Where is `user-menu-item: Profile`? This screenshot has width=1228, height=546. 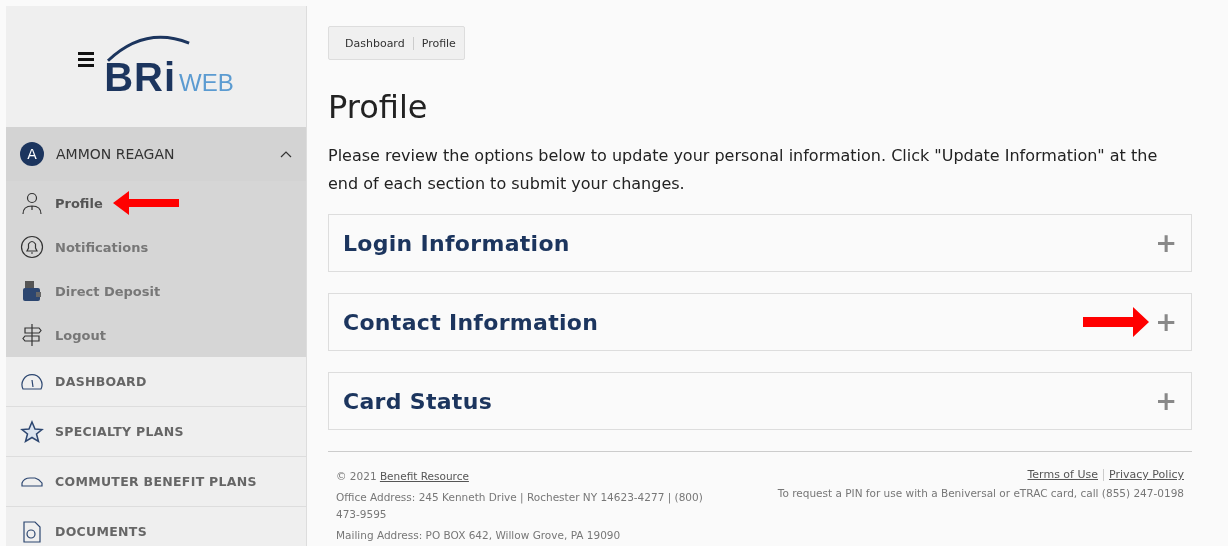 user-menu-item: Profile is located at coordinates (156, 203).